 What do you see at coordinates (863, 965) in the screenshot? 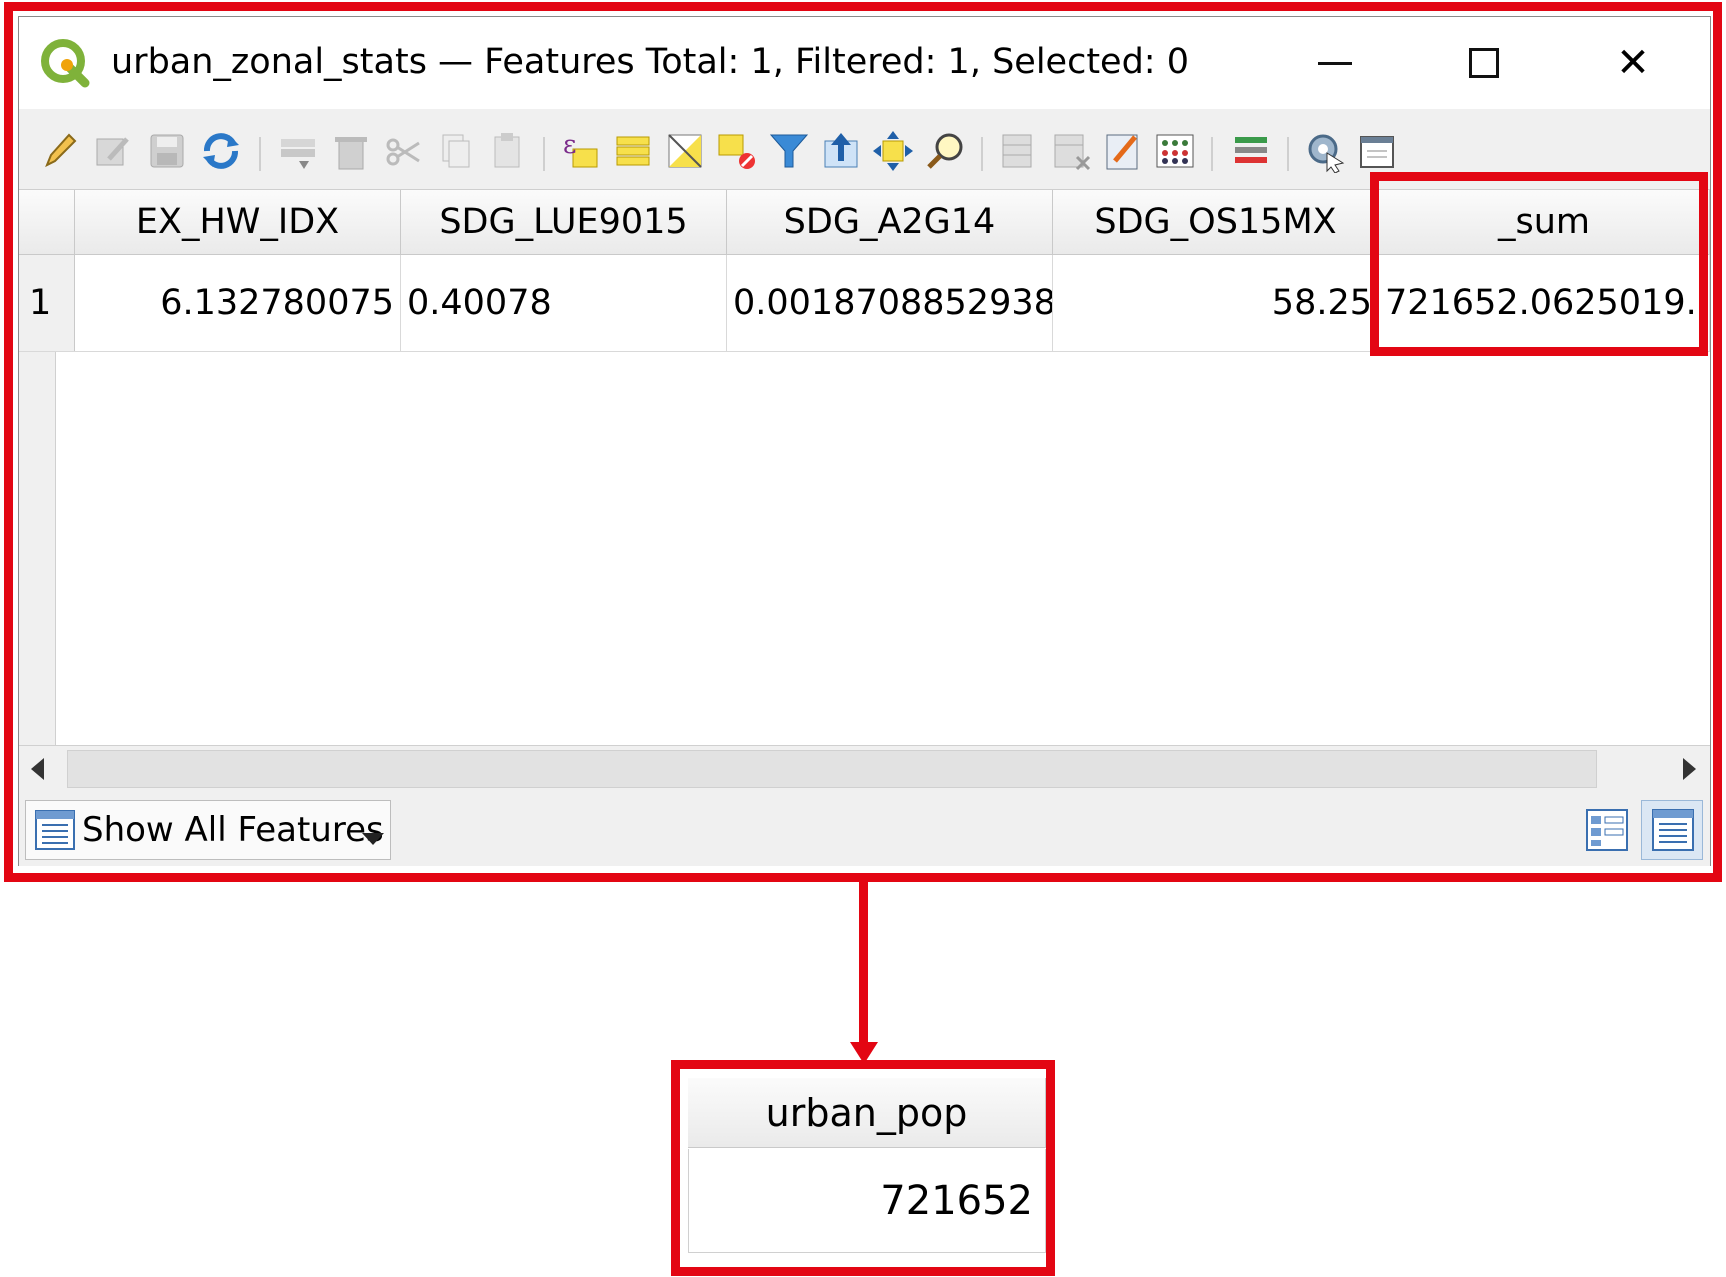
I see `connector-line` at bounding box center [863, 965].